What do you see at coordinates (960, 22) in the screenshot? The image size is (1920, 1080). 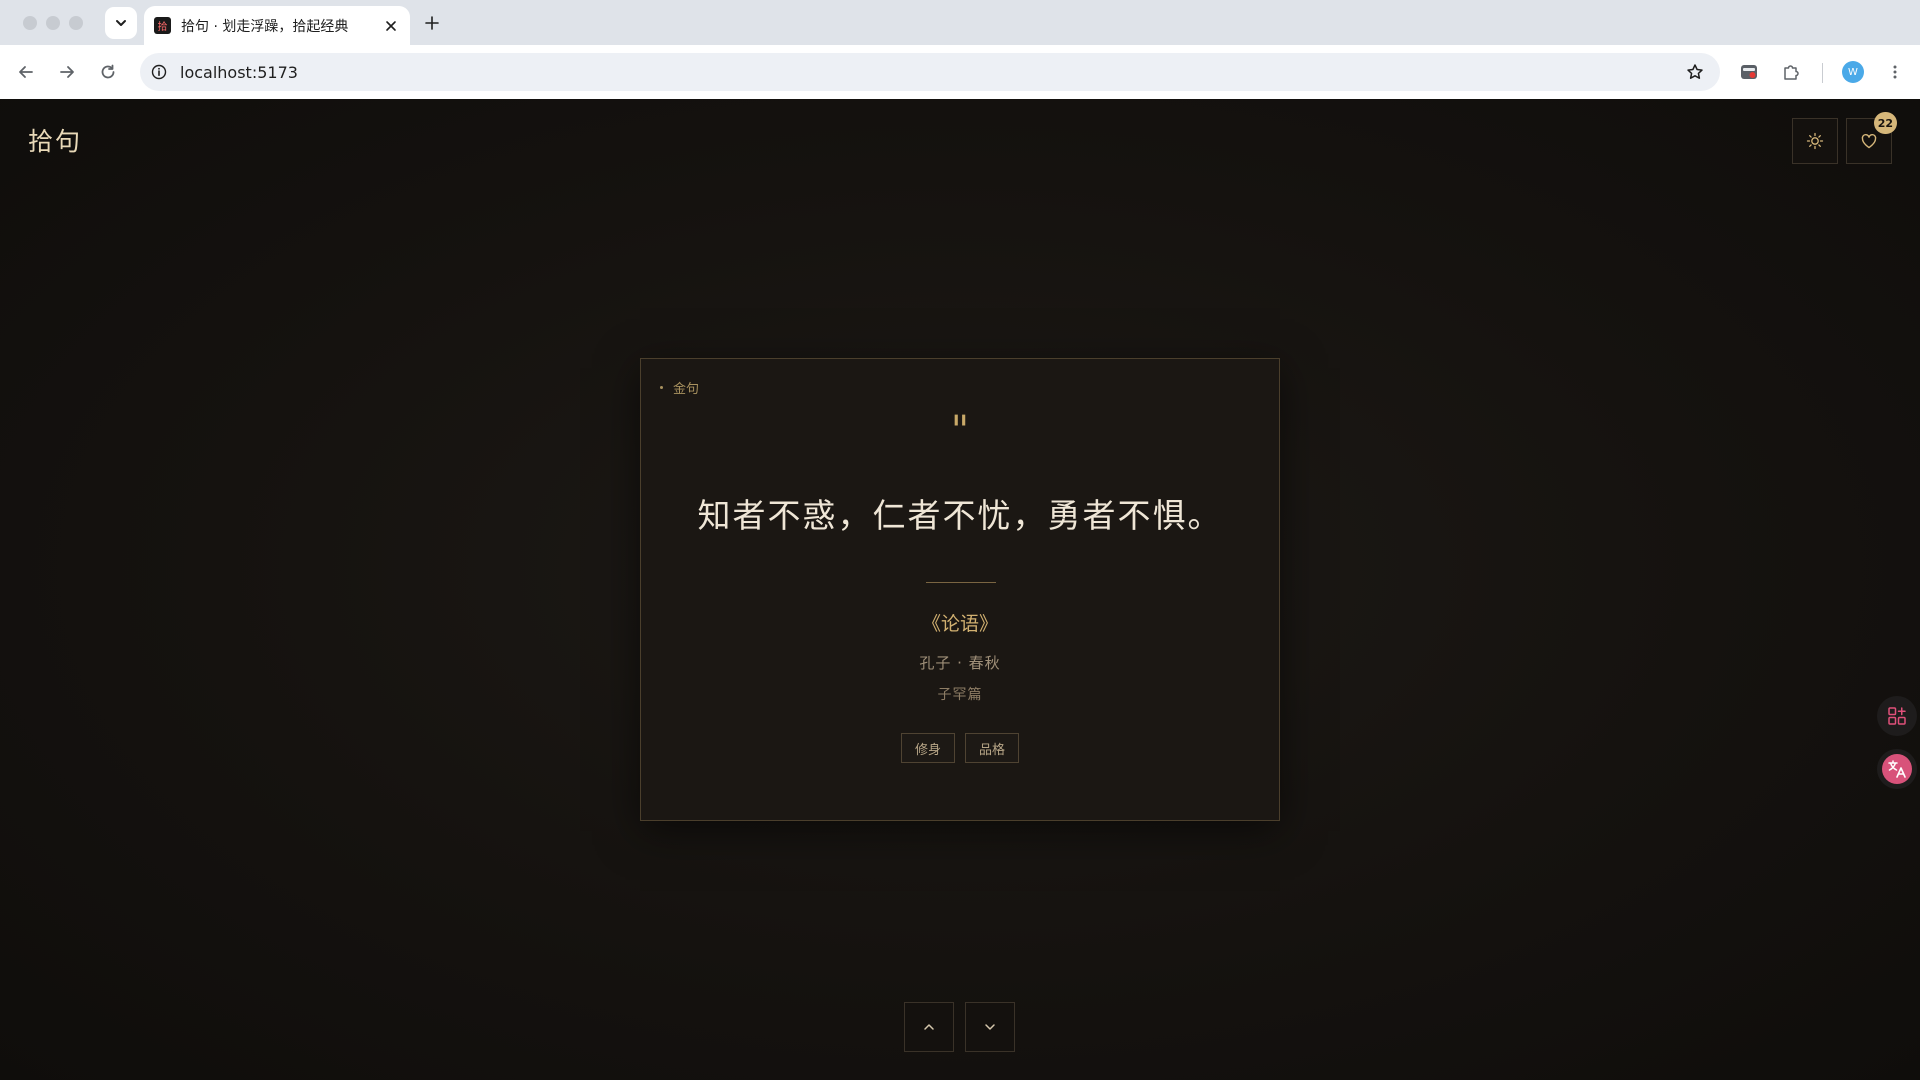 I see `browser-tab-strip: 拾 拾句 · 划走浮躁，拾起经典` at bounding box center [960, 22].